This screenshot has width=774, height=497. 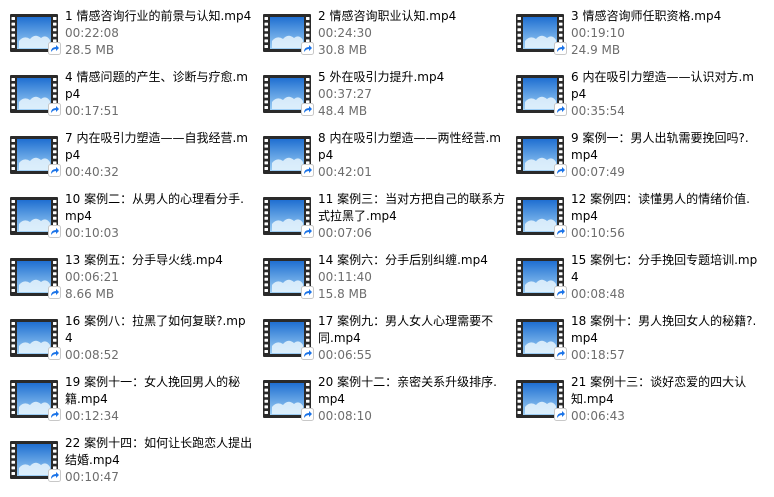 What do you see at coordinates (92, 111) in the screenshot?
I see `file-duration: 00:17:51` at bounding box center [92, 111].